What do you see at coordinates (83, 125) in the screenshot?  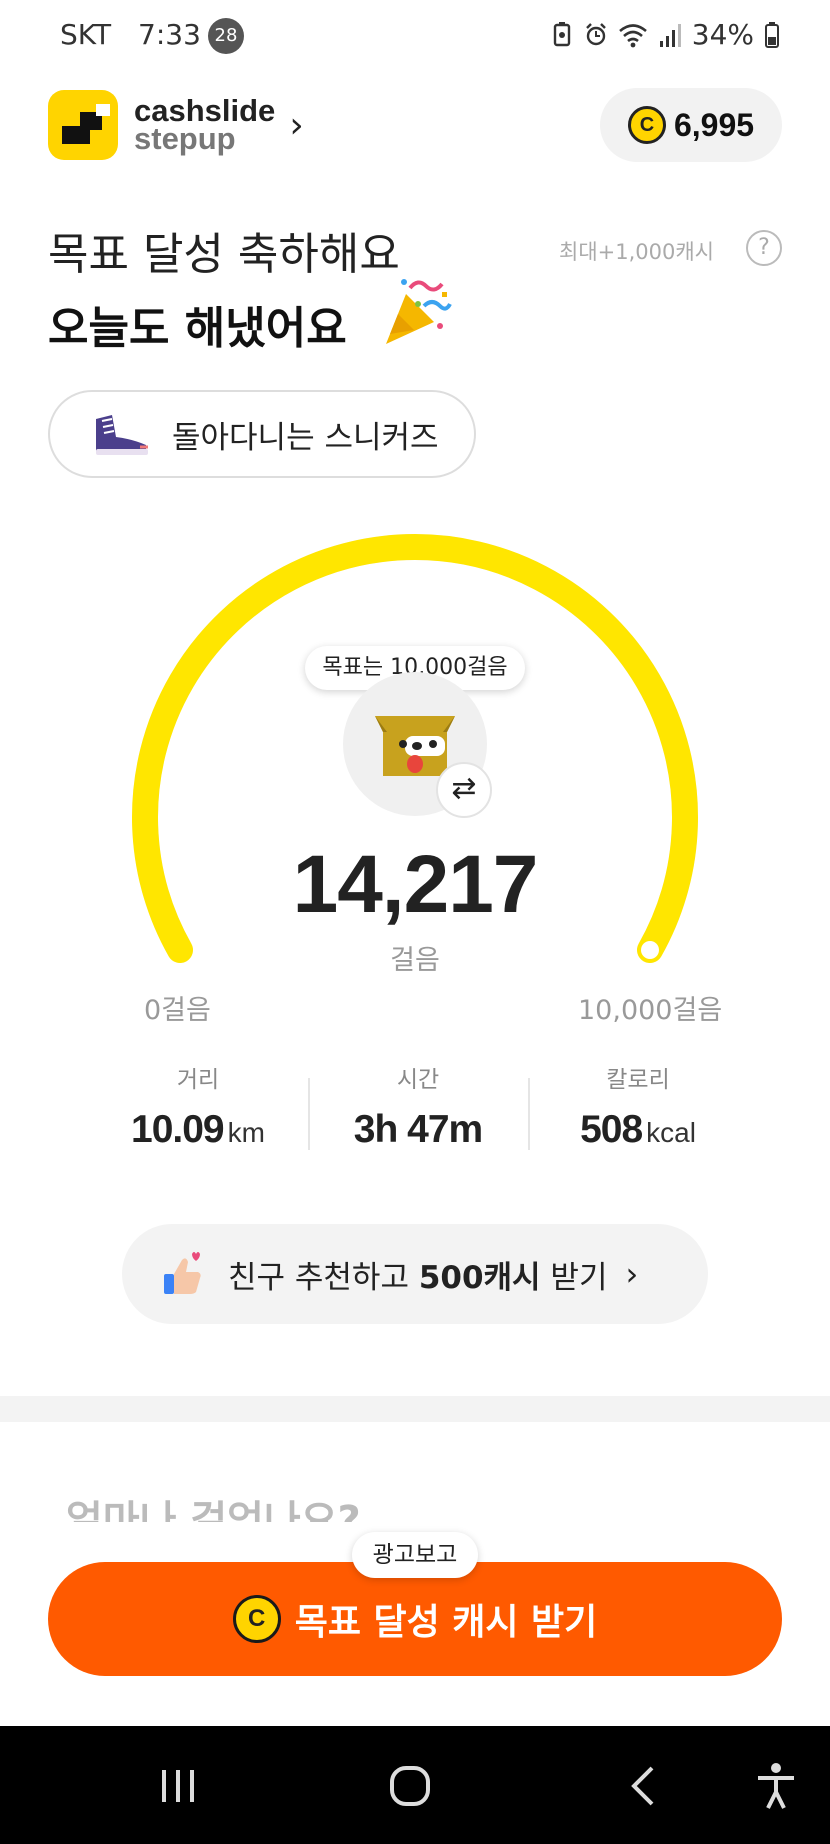 I see `cashslide-logo` at bounding box center [83, 125].